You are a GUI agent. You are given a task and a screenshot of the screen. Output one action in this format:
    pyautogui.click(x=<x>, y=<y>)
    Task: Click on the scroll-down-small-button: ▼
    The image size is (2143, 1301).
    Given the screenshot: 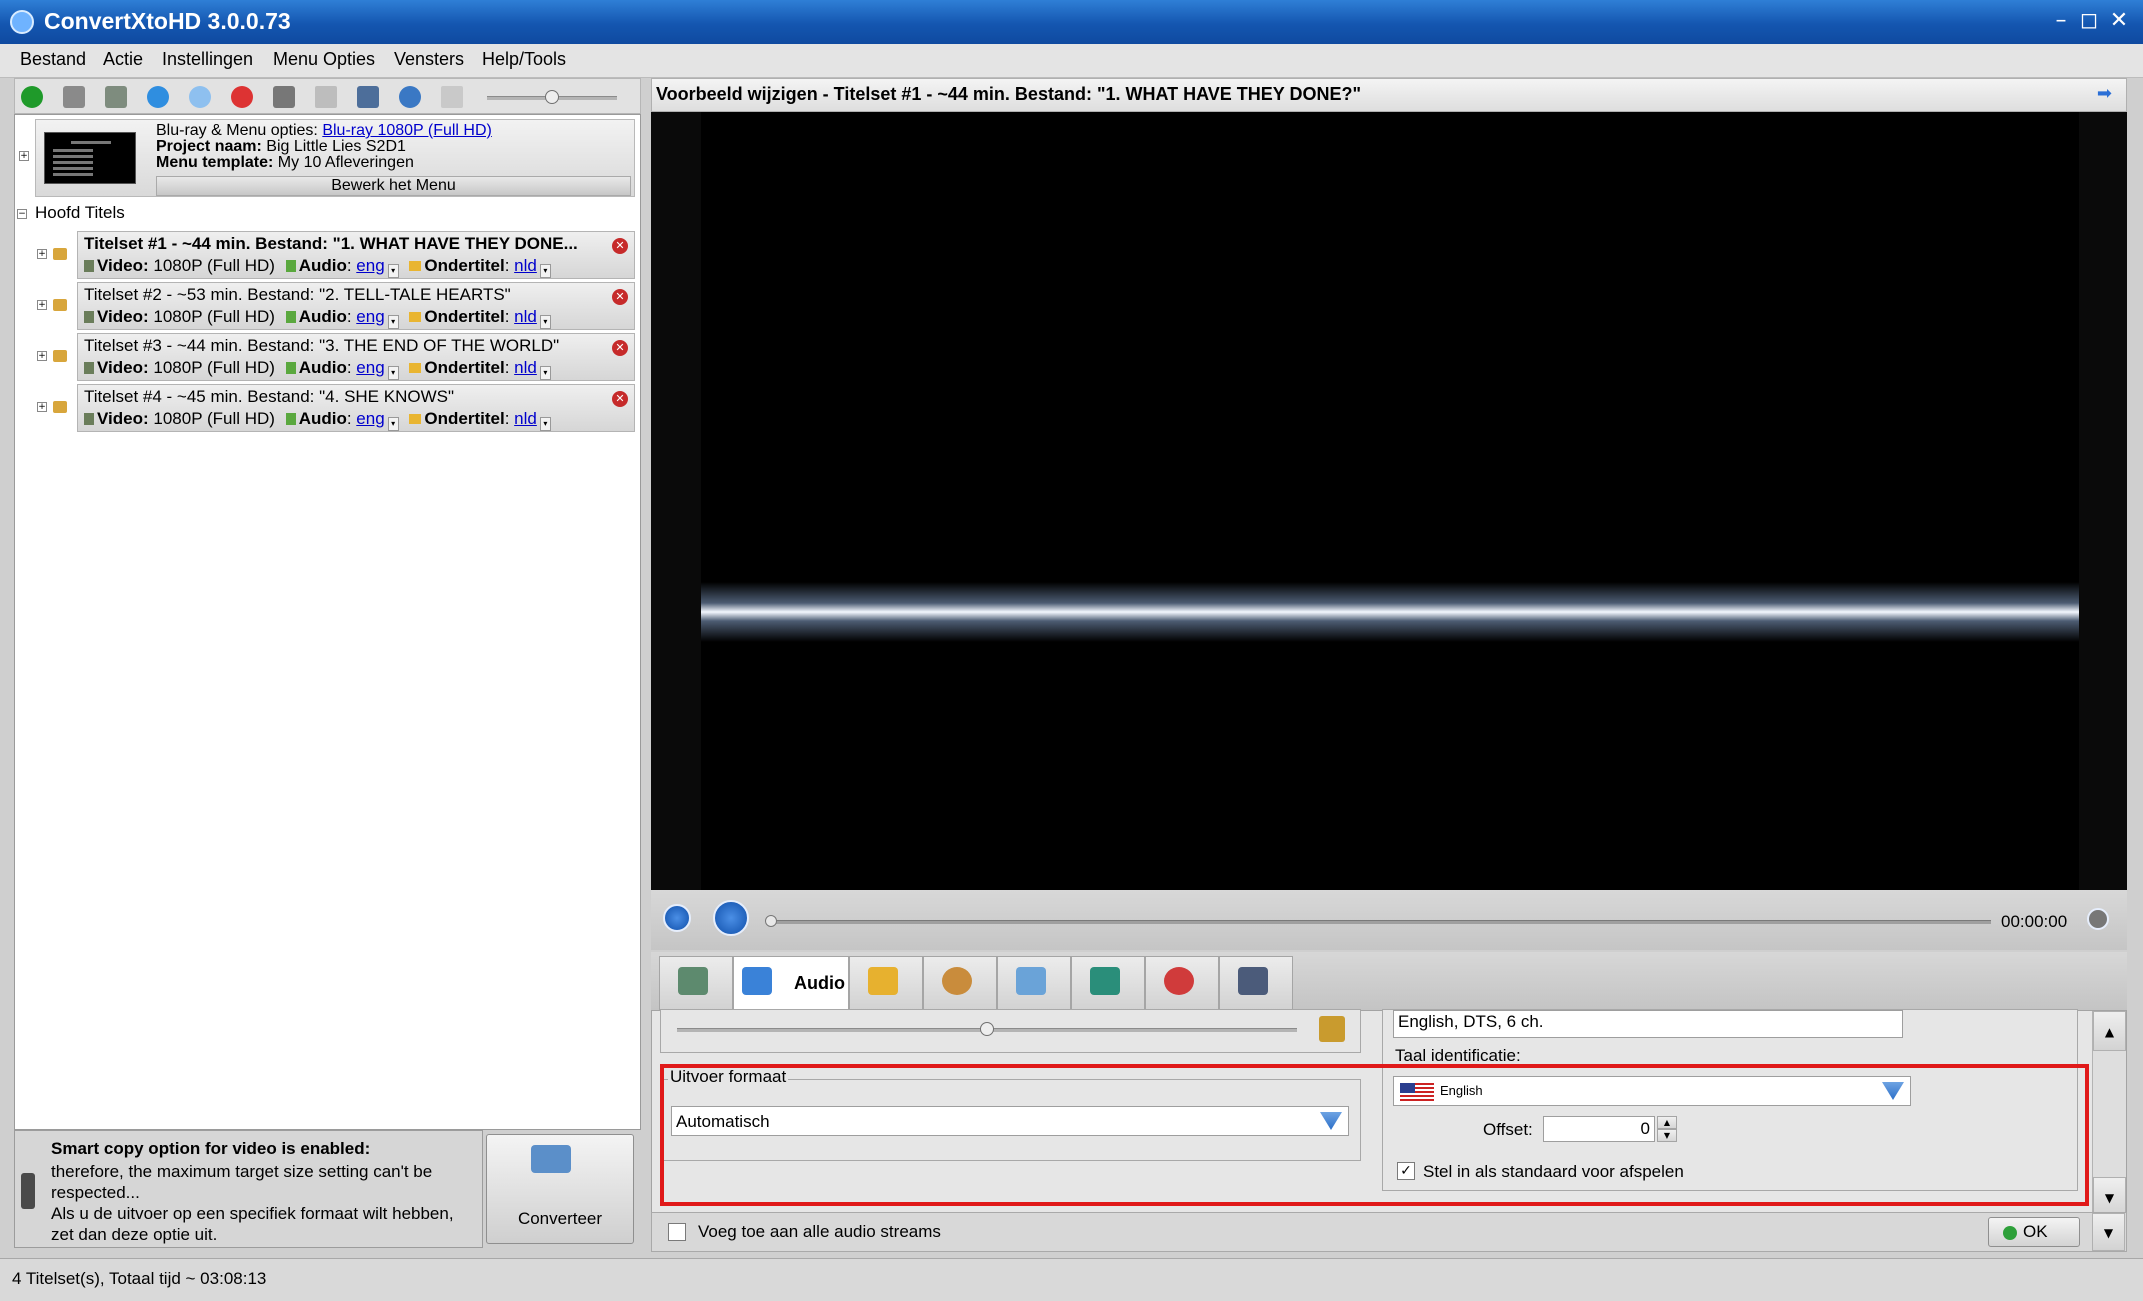 What is the action you would take?
    pyautogui.click(x=2108, y=1232)
    